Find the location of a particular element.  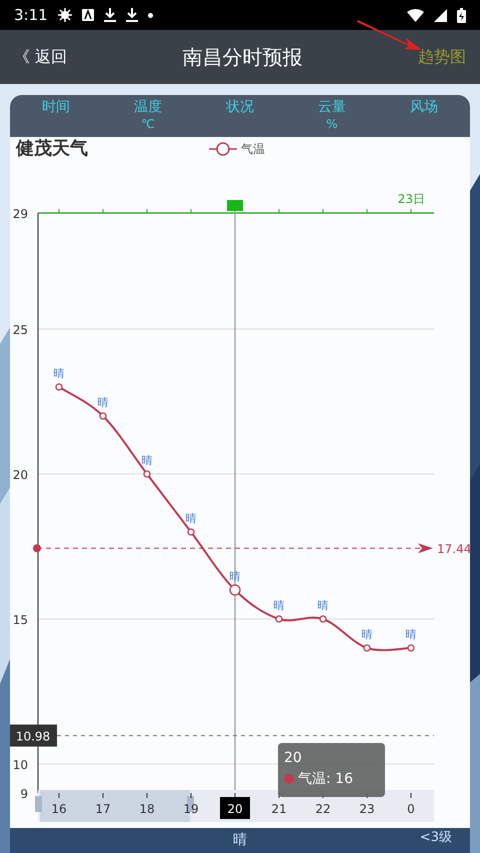

column-unit: % is located at coordinates (332, 124).